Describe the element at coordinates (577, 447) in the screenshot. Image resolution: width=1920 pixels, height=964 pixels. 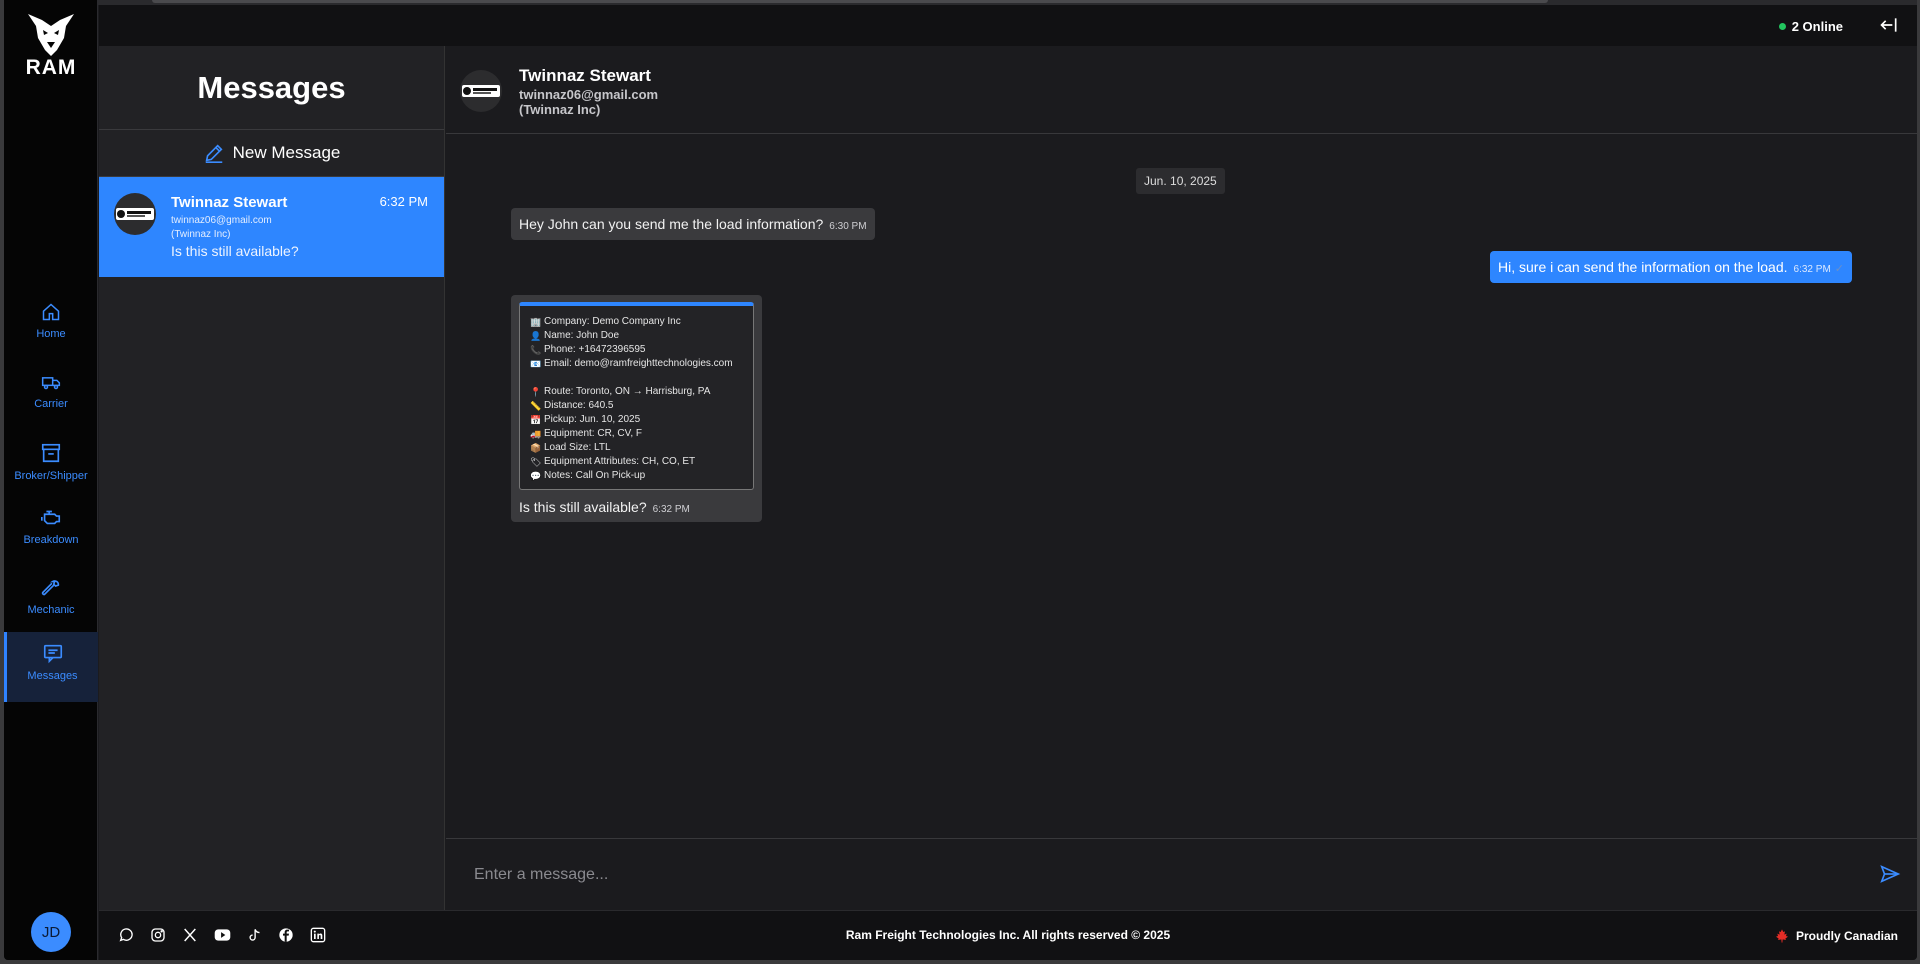
I see `card-load-size: Load Size: LTL` at that location.